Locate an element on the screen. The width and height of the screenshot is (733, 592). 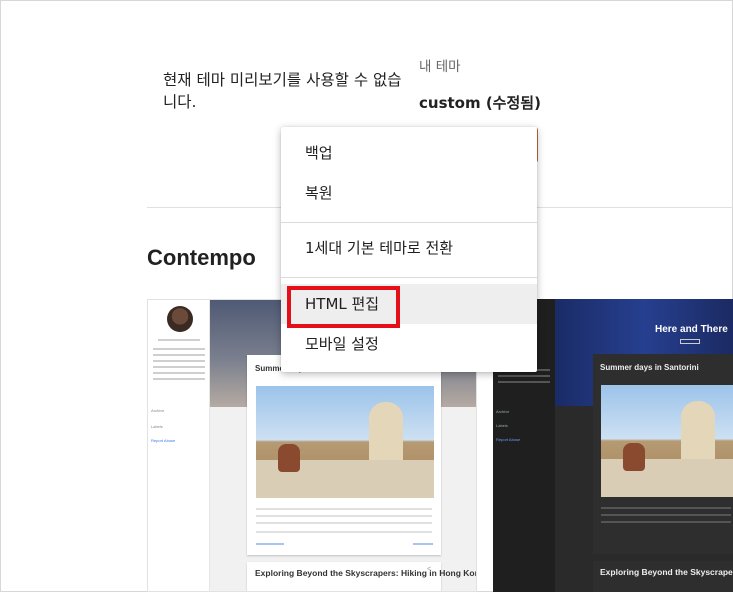
edit-html-highlight-box is located at coordinates (343, 307).